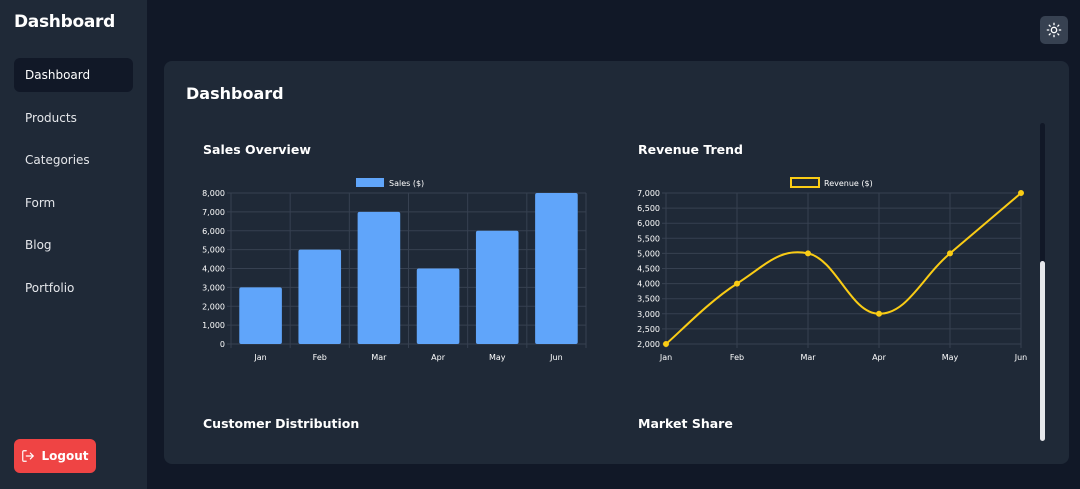 Image resolution: width=1080 pixels, height=489 pixels. I want to click on page-title: Dashboard, so click(235, 93).